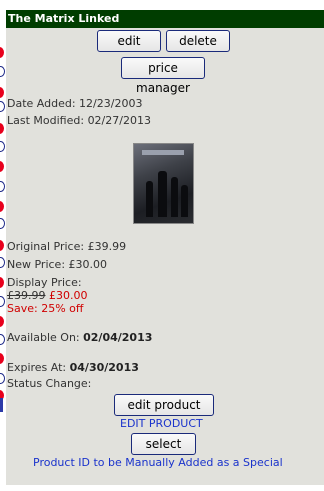 The height and width of the screenshot is (491, 324). Describe the element at coordinates (163, 152) in the screenshot. I see `cover-title-graphic` at that location.